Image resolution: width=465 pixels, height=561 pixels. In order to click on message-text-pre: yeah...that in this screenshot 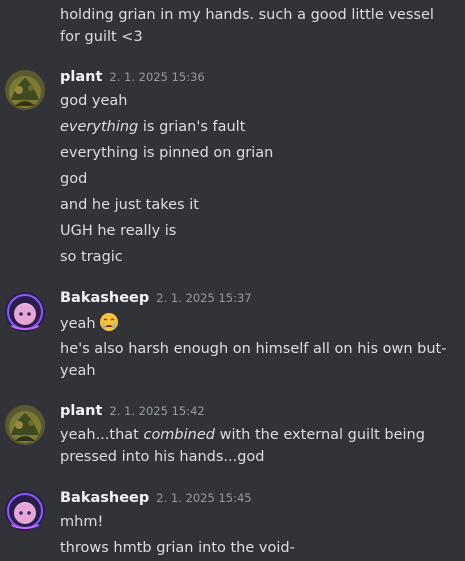, I will do `click(102, 435)`.